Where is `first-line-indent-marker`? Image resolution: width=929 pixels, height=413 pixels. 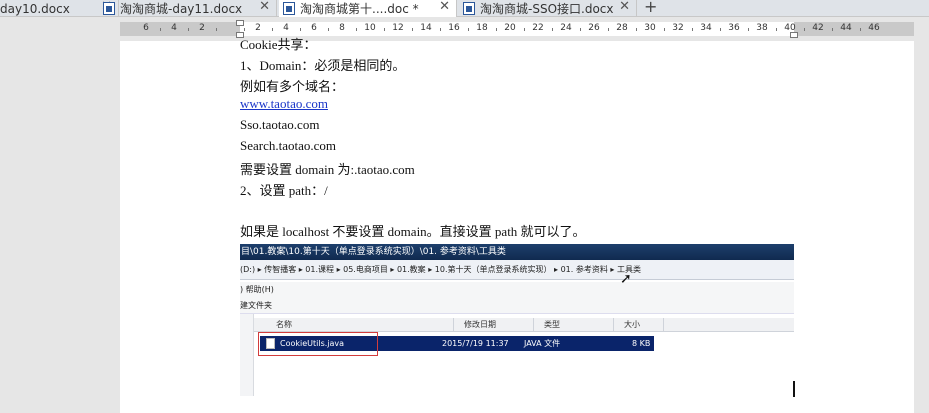 first-line-indent-marker is located at coordinates (240, 23).